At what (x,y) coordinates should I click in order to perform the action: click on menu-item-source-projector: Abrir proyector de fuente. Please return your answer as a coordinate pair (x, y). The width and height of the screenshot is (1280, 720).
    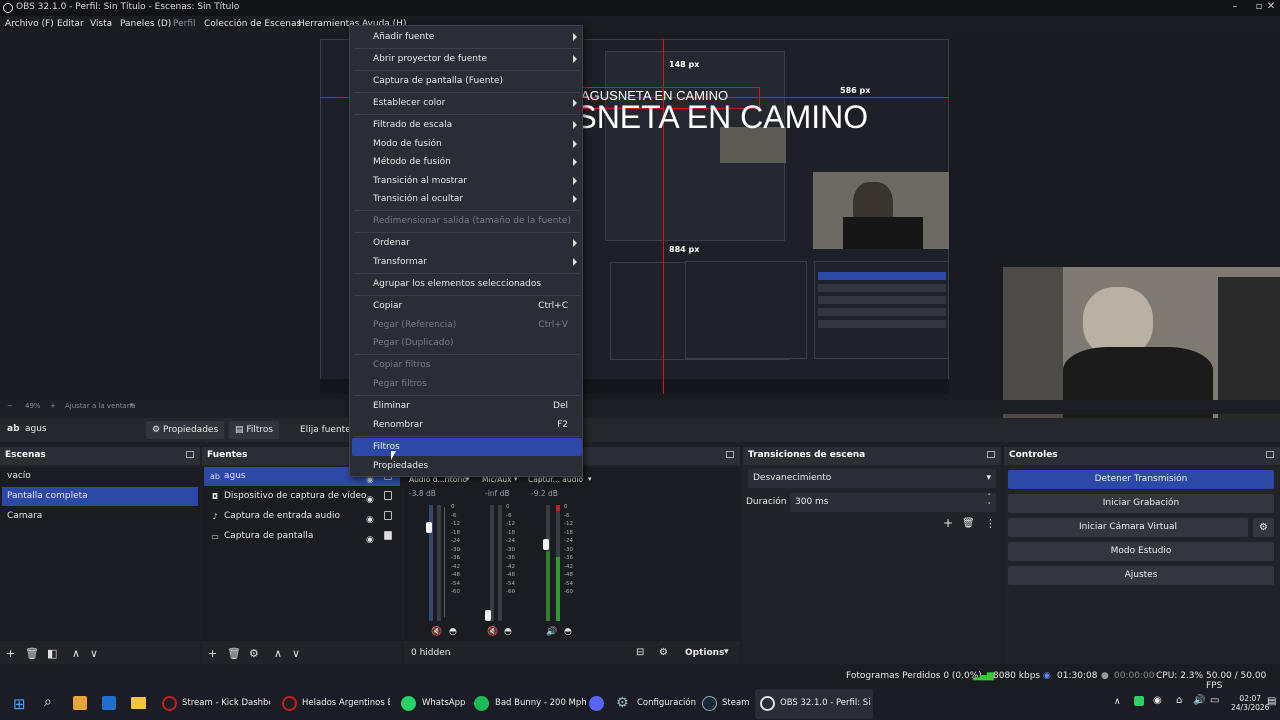
    Looking at the image, I should click on (467, 59).